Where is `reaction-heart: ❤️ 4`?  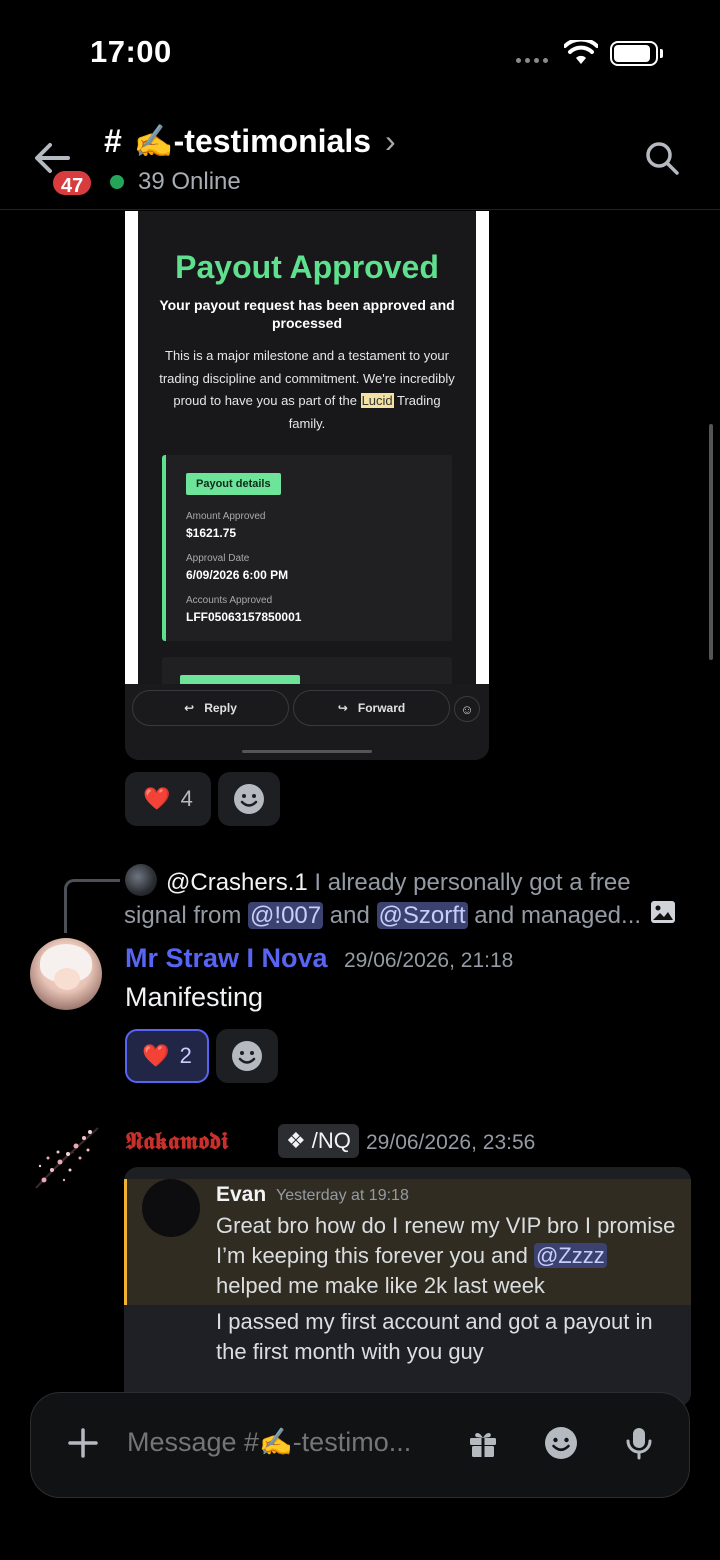
reaction-heart: ❤️ 4 is located at coordinates (168, 799).